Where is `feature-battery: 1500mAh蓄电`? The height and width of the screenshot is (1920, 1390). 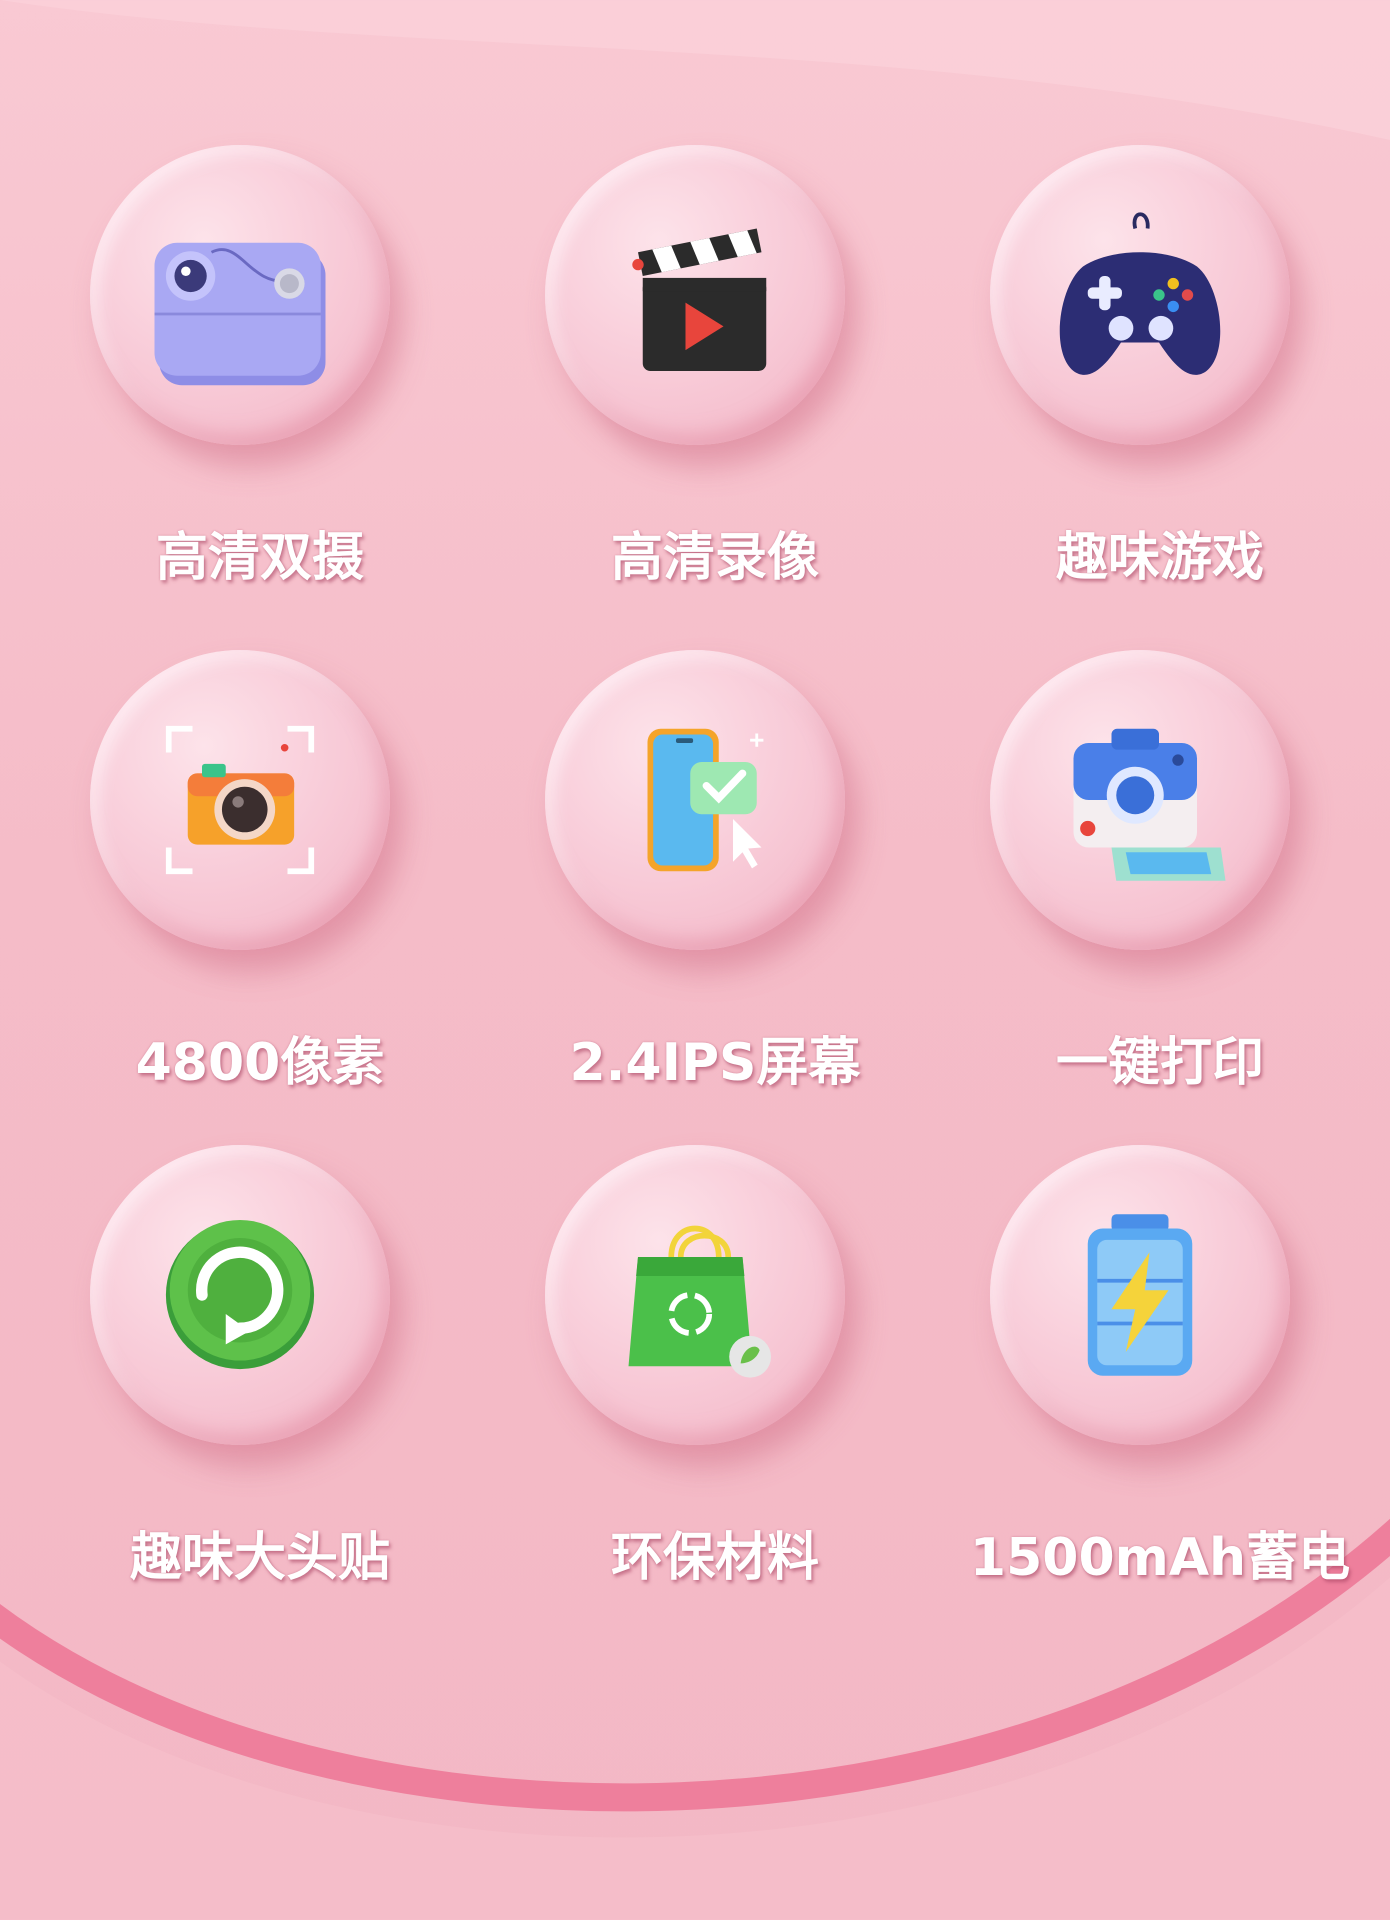
feature-battery: 1500mAh蓄电 is located at coordinates (1135, 1356).